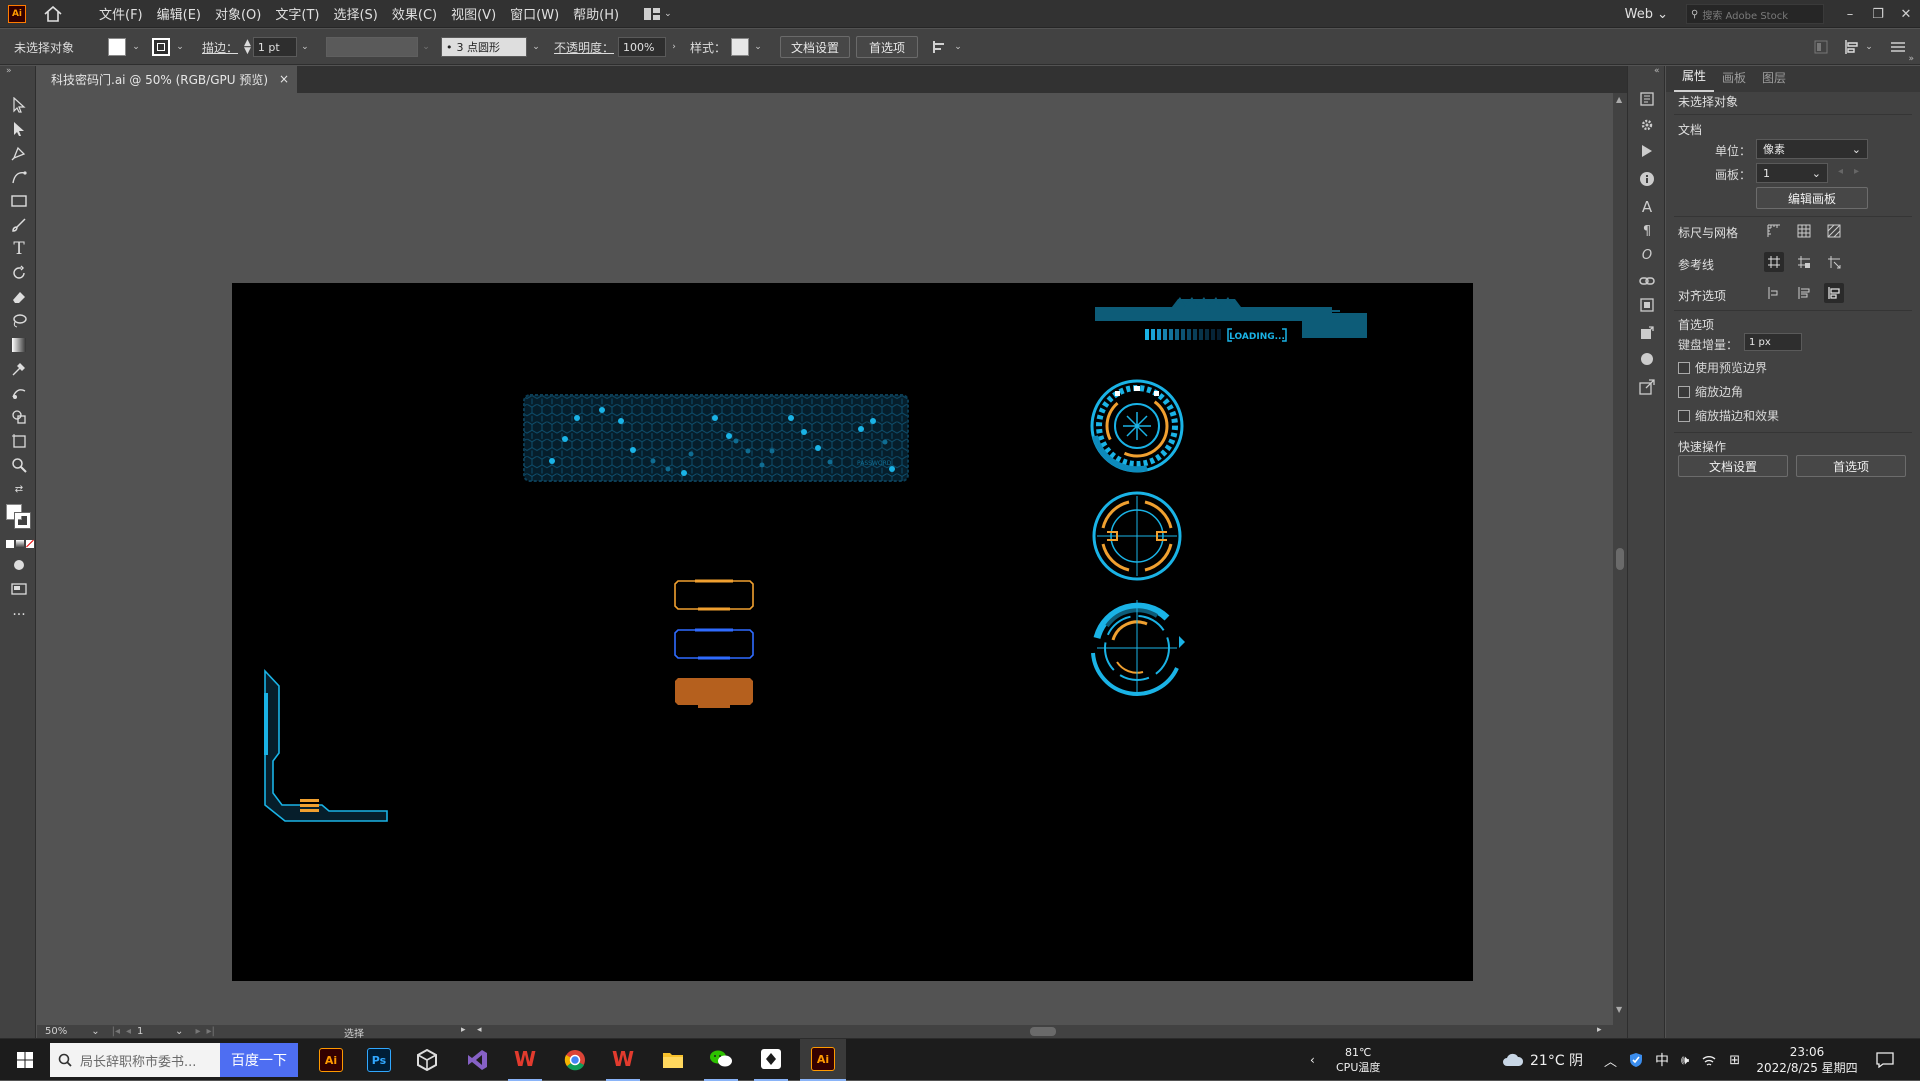  What do you see at coordinates (379, 1060) in the screenshot?
I see `taskbar-photoshop-icon: Ps` at bounding box center [379, 1060].